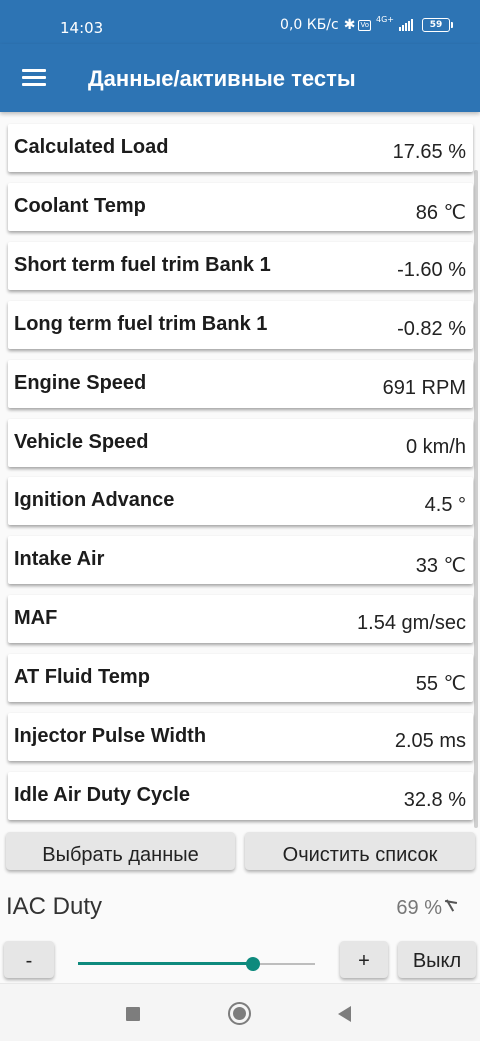 This screenshot has height=1041, width=480. I want to click on parameter-row: Vehicle Speed 0 km/h, so click(240, 442).